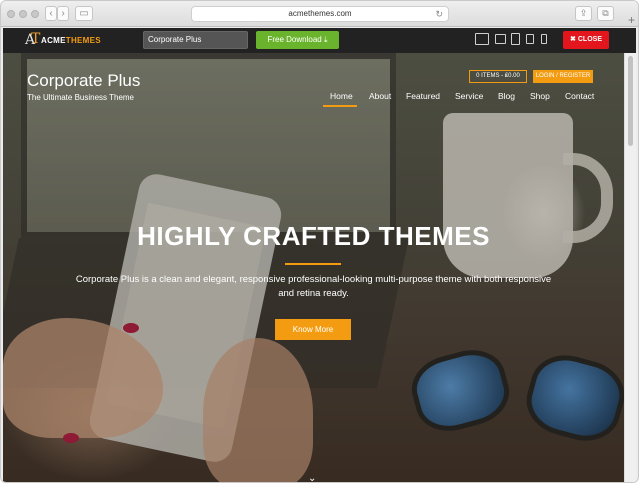 This screenshot has width=639, height=483. Describe the element at coordinates (630, 101) in the screenshot. I see `scrollbar-thumb` at that location.